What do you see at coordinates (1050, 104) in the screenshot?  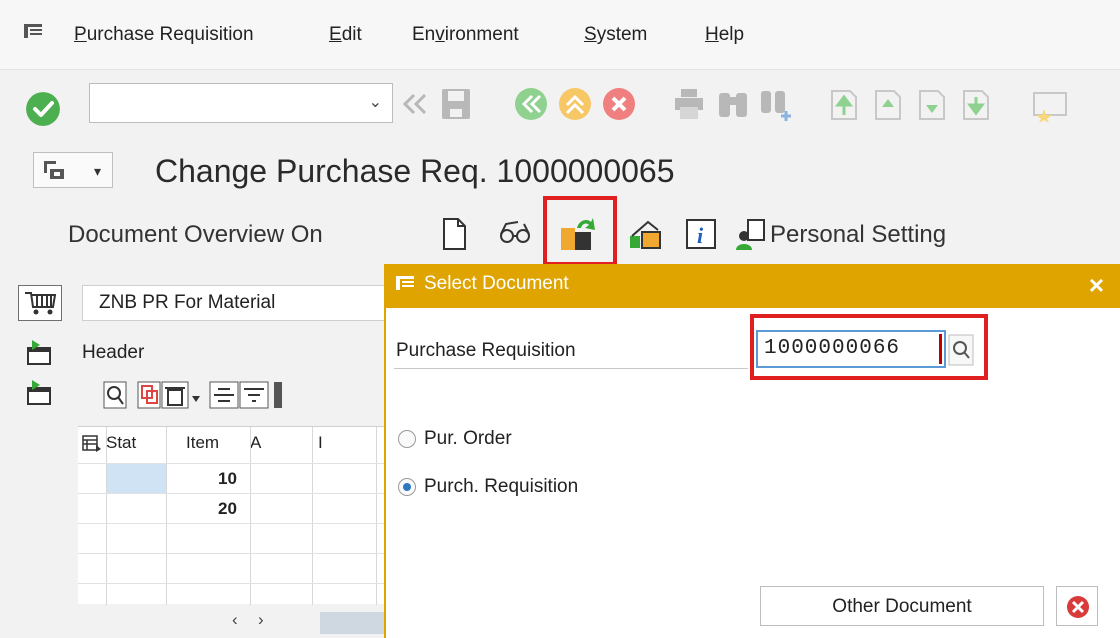 I see `bookmark-icon` at bounding box center [1050, 104].